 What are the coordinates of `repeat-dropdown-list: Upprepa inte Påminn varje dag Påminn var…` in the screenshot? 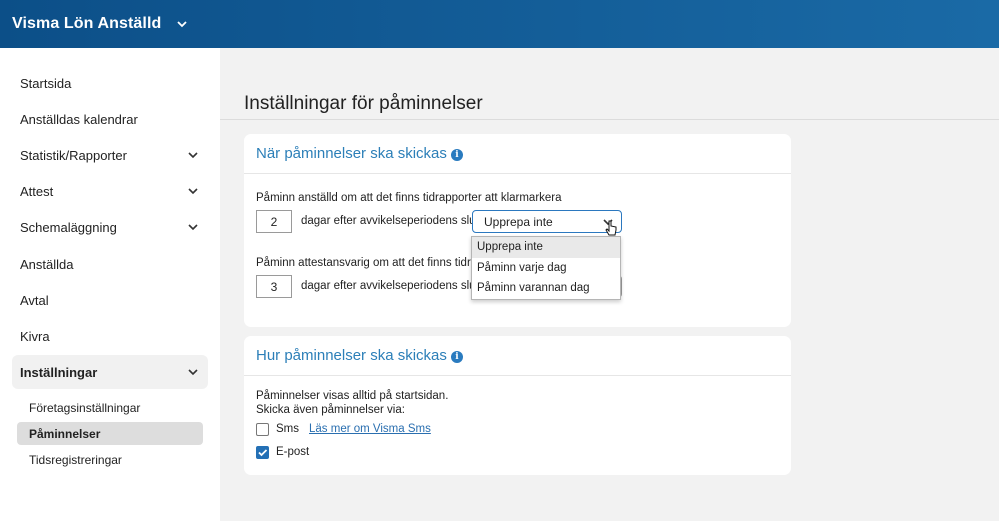 It's located at (546, 268).